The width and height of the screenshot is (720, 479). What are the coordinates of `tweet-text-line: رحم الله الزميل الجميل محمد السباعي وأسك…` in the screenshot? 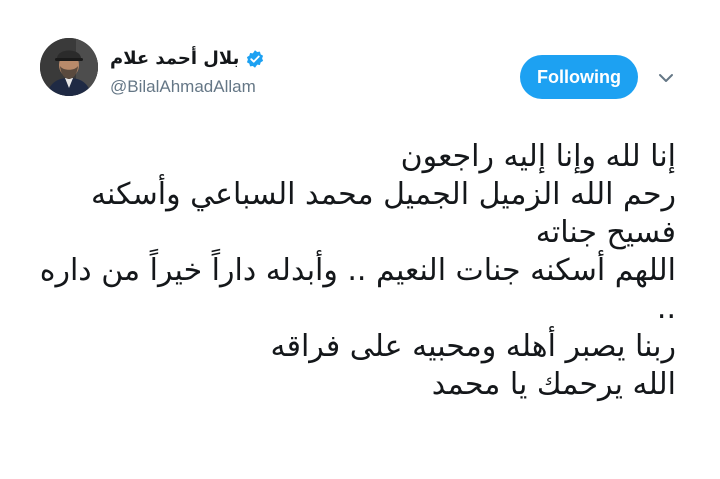 It's located at (383, 194).